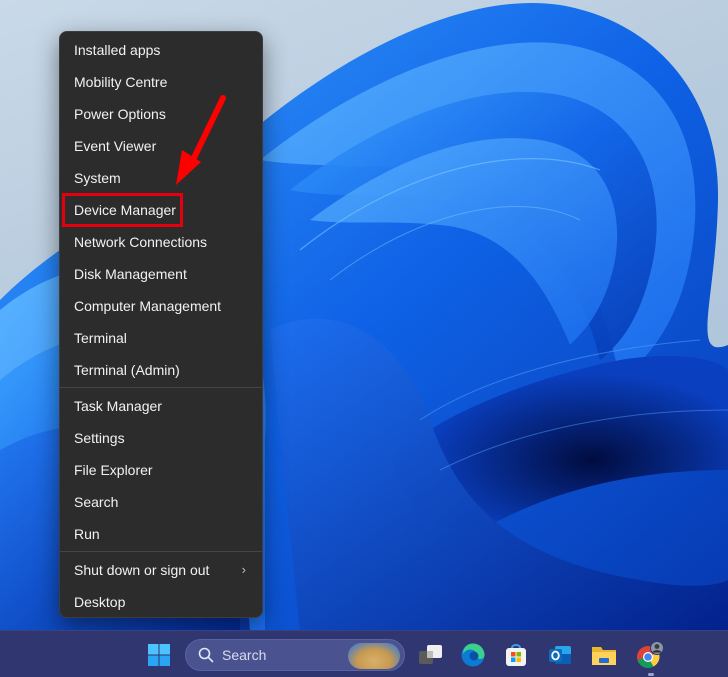 Image resolution: width=728 pixels, height=677 pixels. Describe the element at coordinates (295, 655) in the screenshot. I see `taskbar-search-box: Search` at that location.